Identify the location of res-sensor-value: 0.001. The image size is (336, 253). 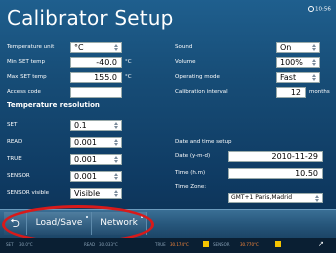
(85, 176).